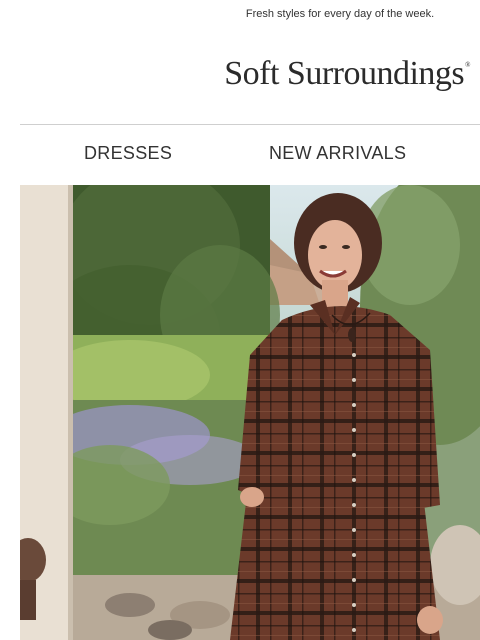 The height and width of the screenshot is (640, 480). What do you see at coordinates (467, 65) in the screenshot?
I see `trademark-symbol: ®` at bounding box center [467, 65].